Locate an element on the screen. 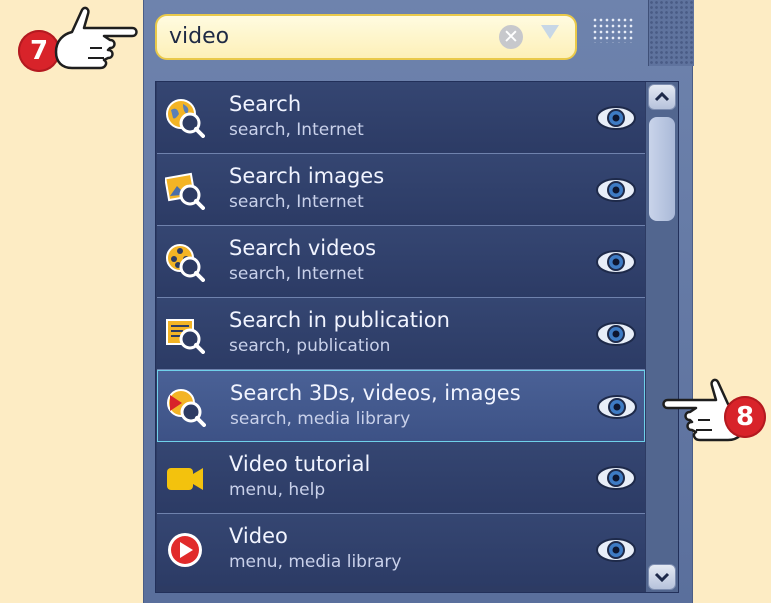 This screenshot has height=603, width=771. item-title: Video is located at coordinates (258, 536).